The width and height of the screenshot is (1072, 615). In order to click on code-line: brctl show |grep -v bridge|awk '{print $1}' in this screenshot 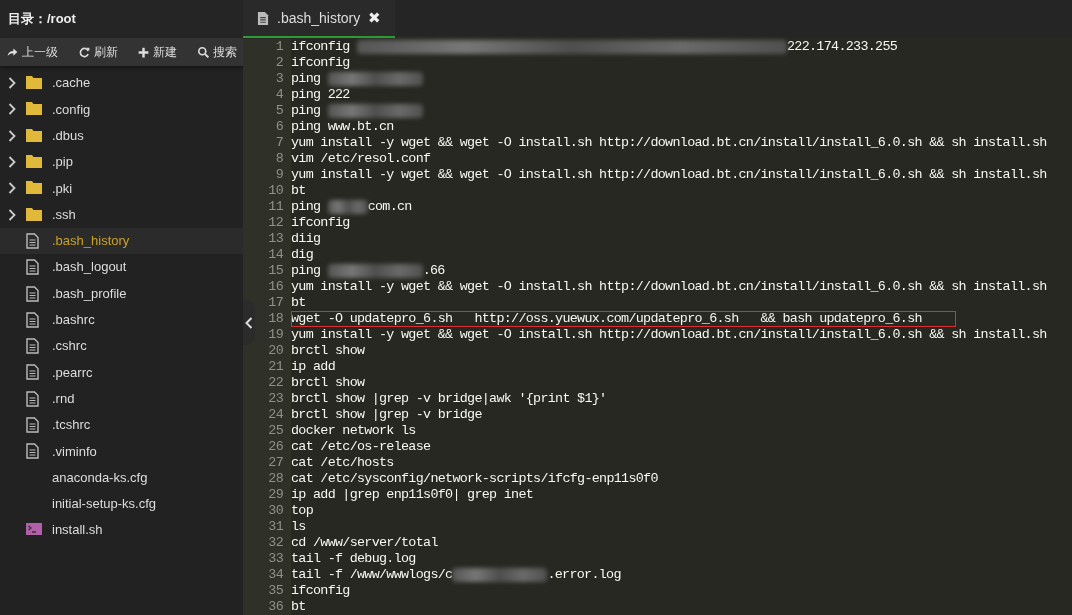, I will do `click(449, 399)`.